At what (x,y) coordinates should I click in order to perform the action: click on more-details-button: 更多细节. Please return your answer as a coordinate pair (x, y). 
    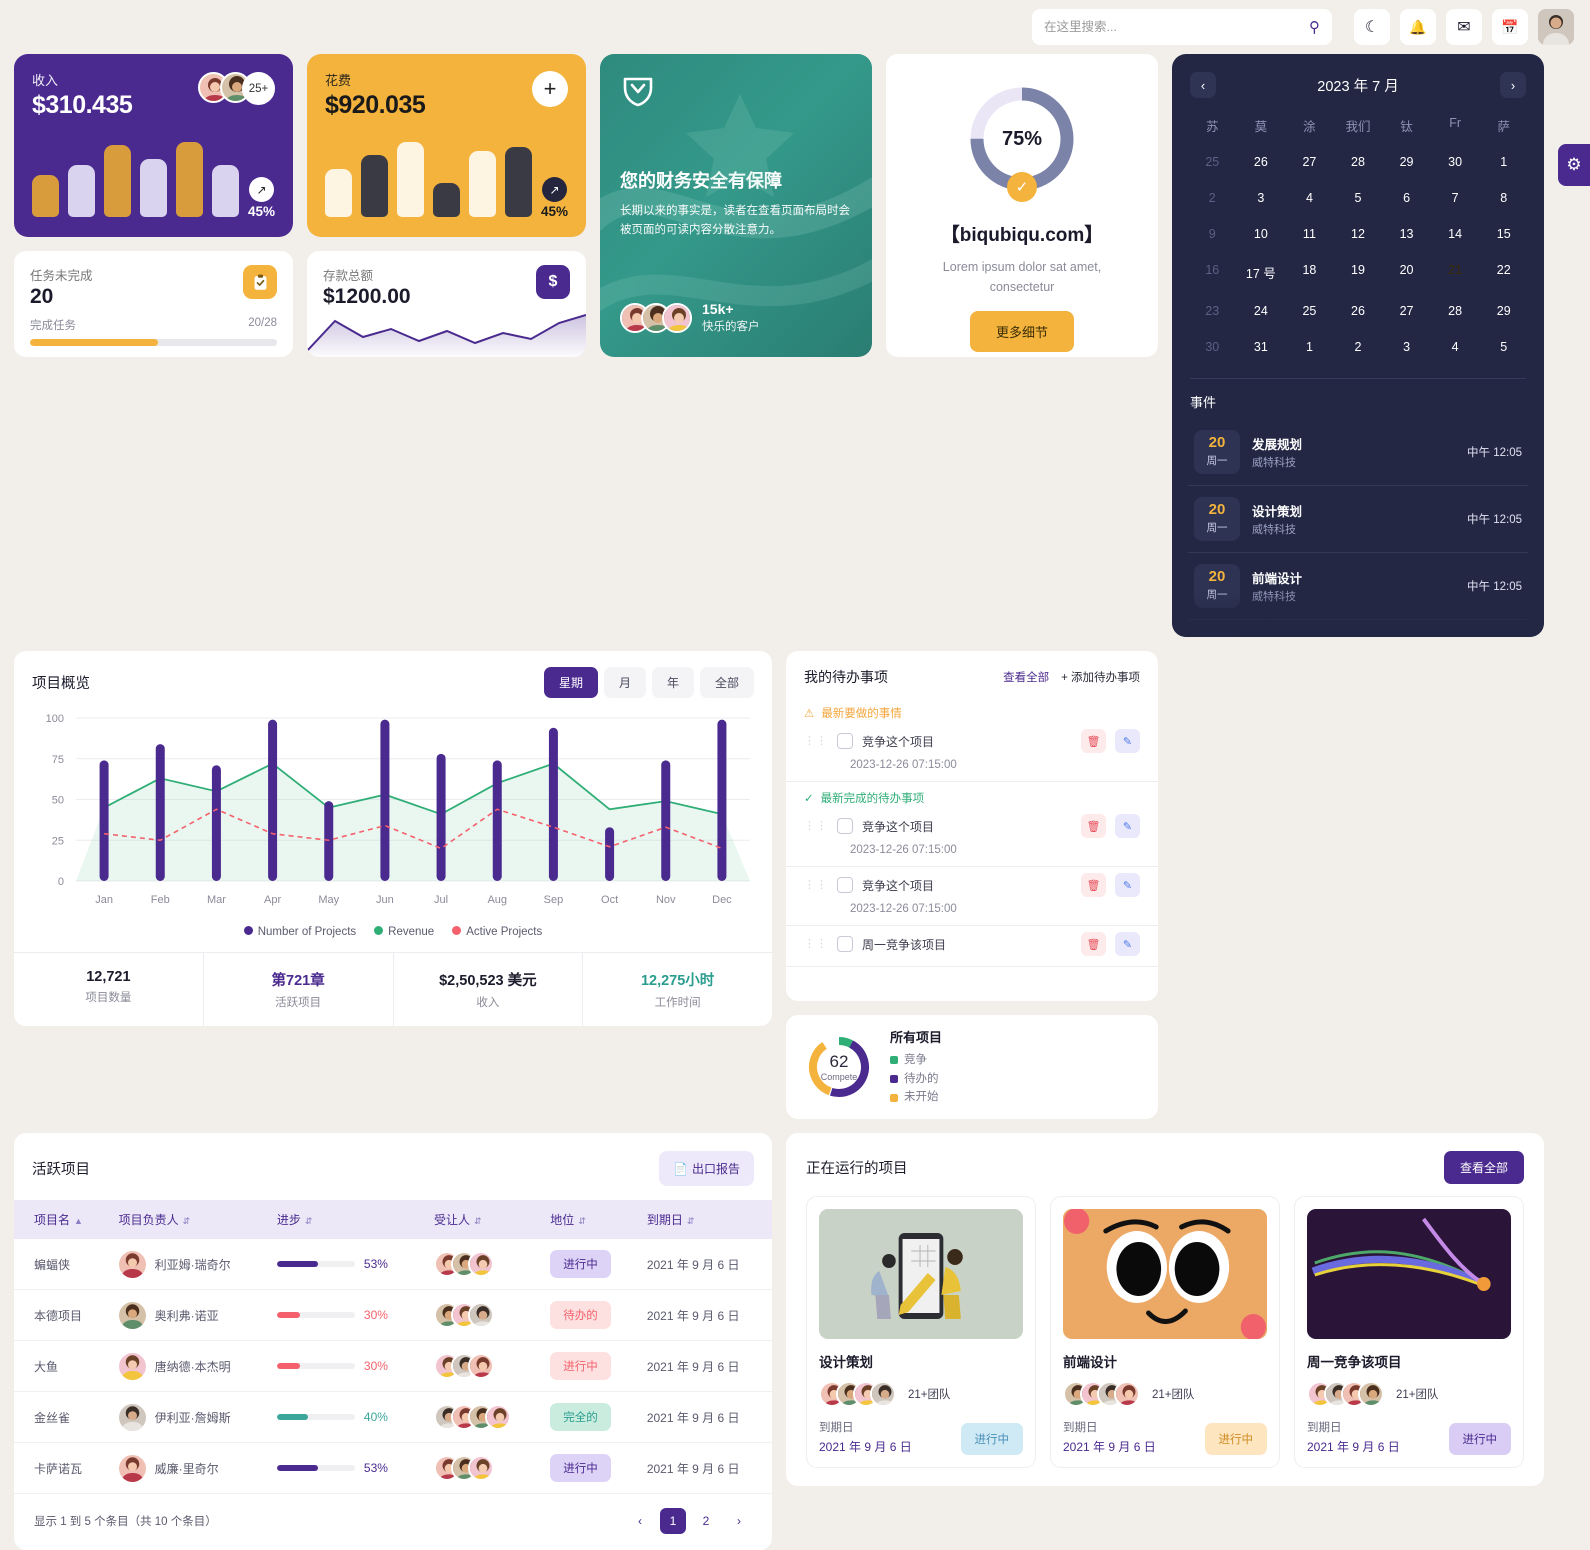
    Looking at the image, I should click on (1021, 331).